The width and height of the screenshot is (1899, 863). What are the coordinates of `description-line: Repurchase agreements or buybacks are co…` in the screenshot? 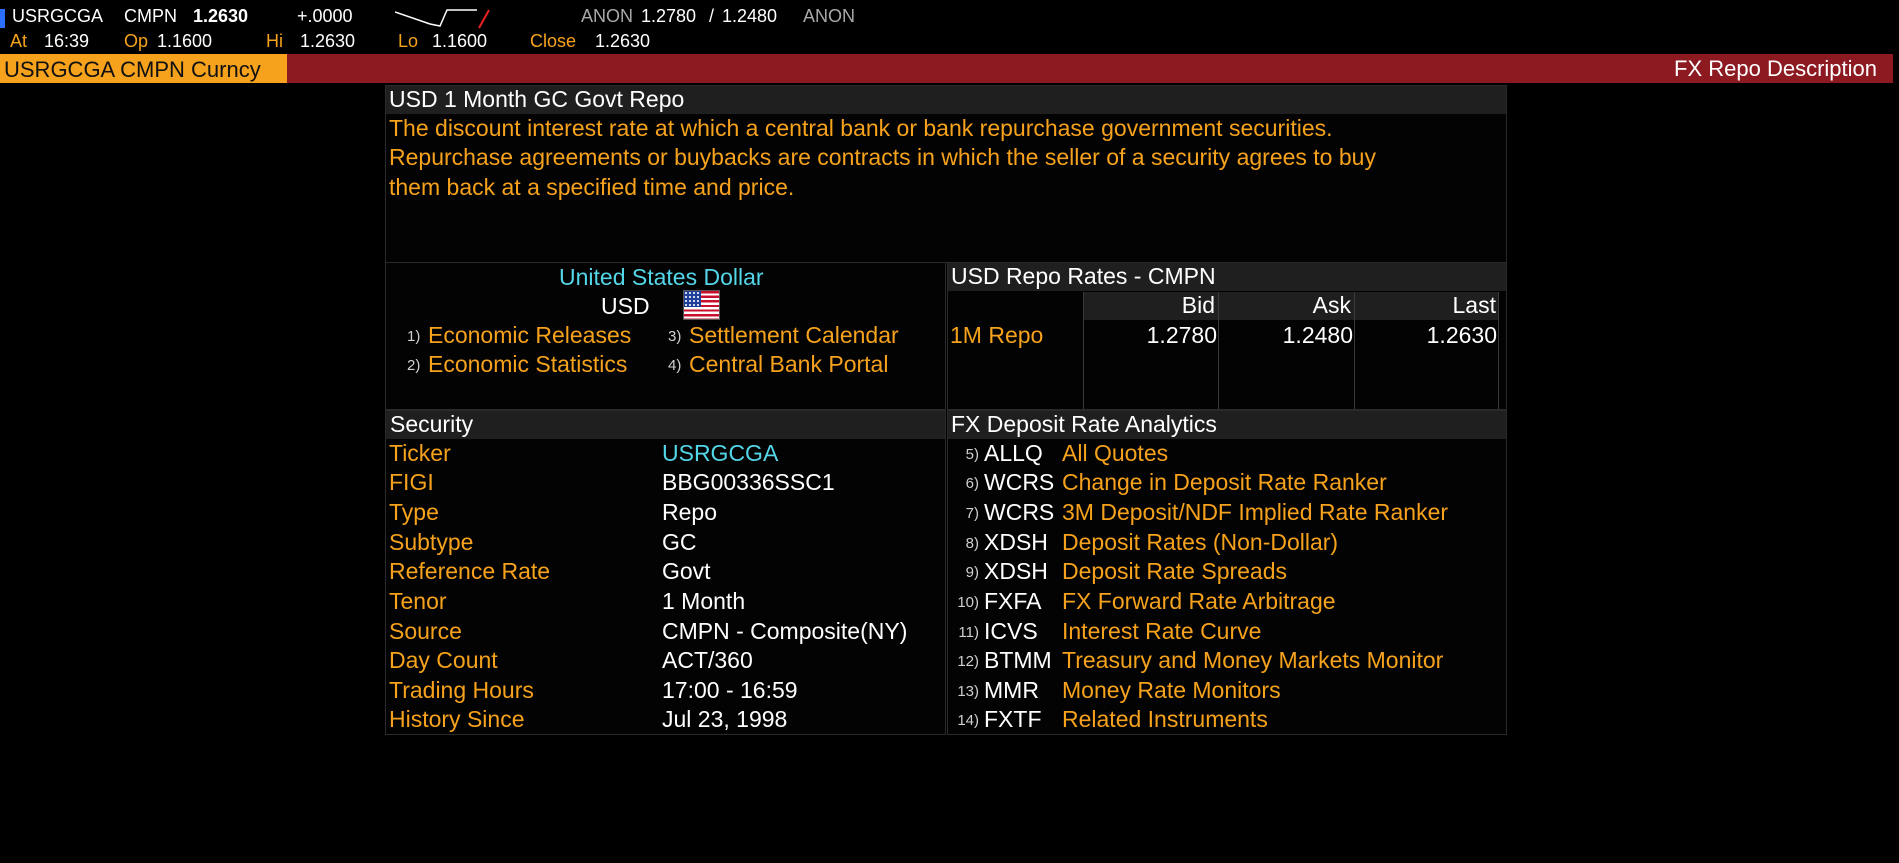 It's located at (882, 157).